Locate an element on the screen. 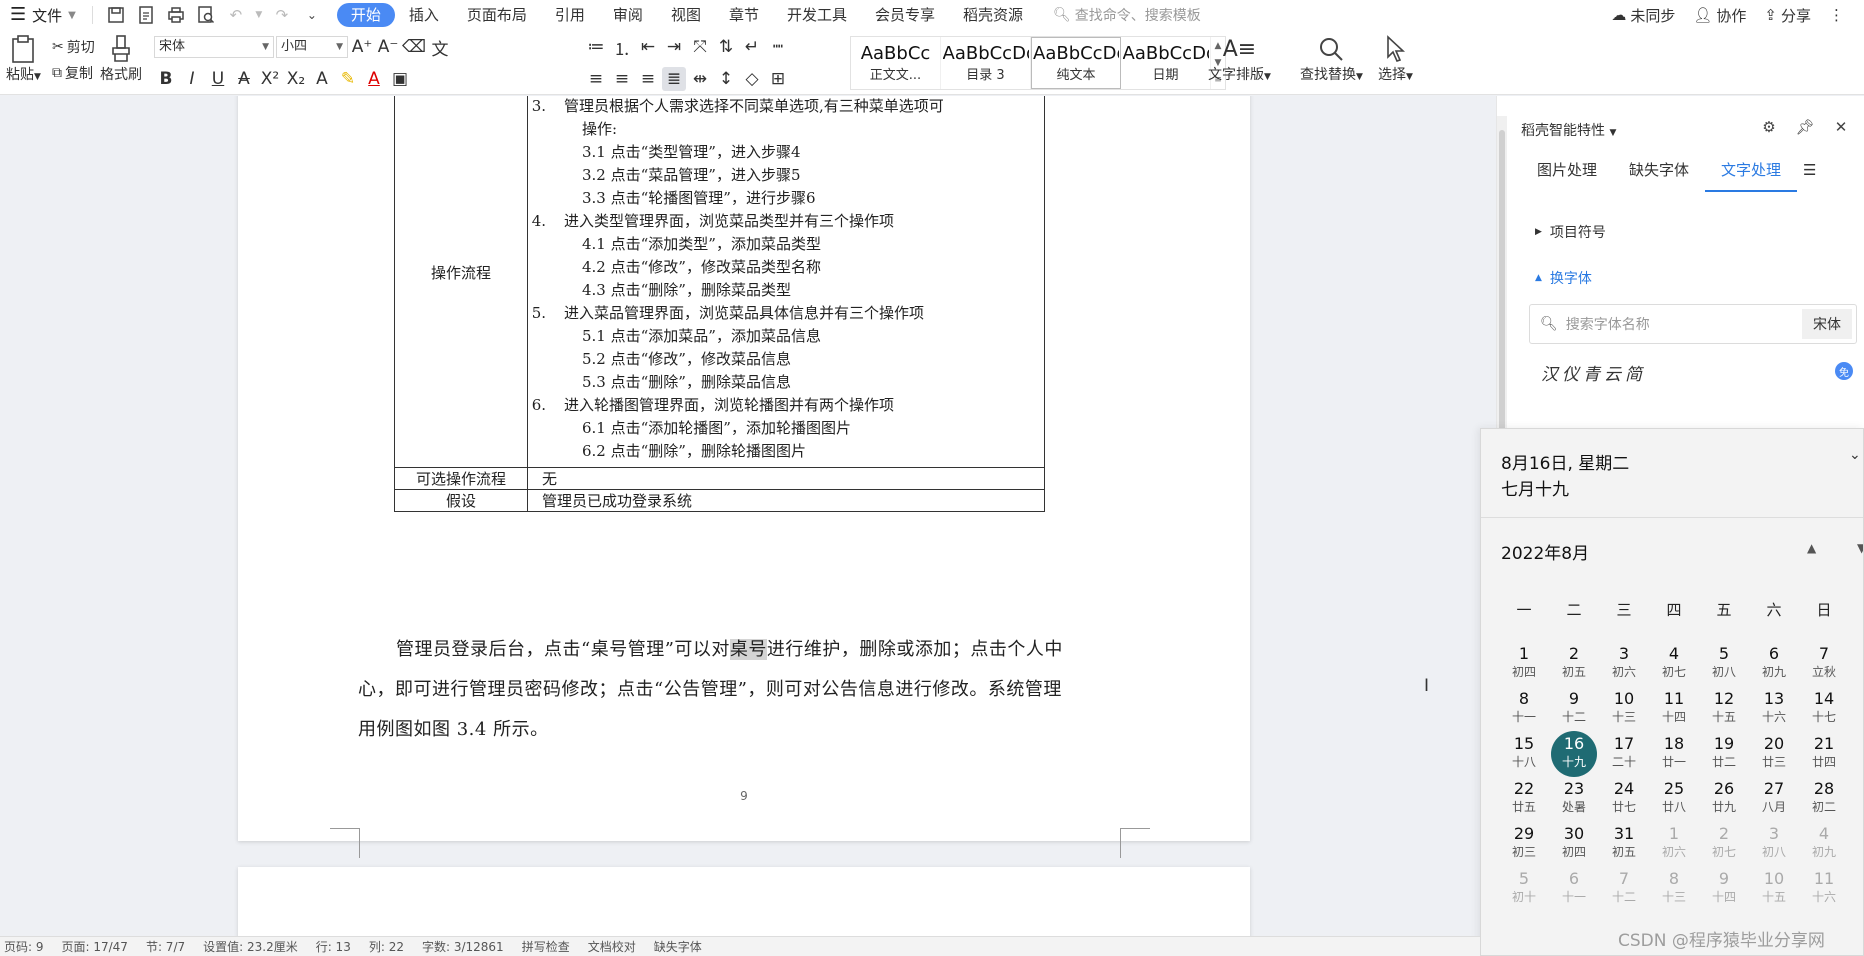 Image resolution: width=1864 pixels, height=956 pixels. calendar-day: 18 廿一 is located at coordinates (1674, 754).